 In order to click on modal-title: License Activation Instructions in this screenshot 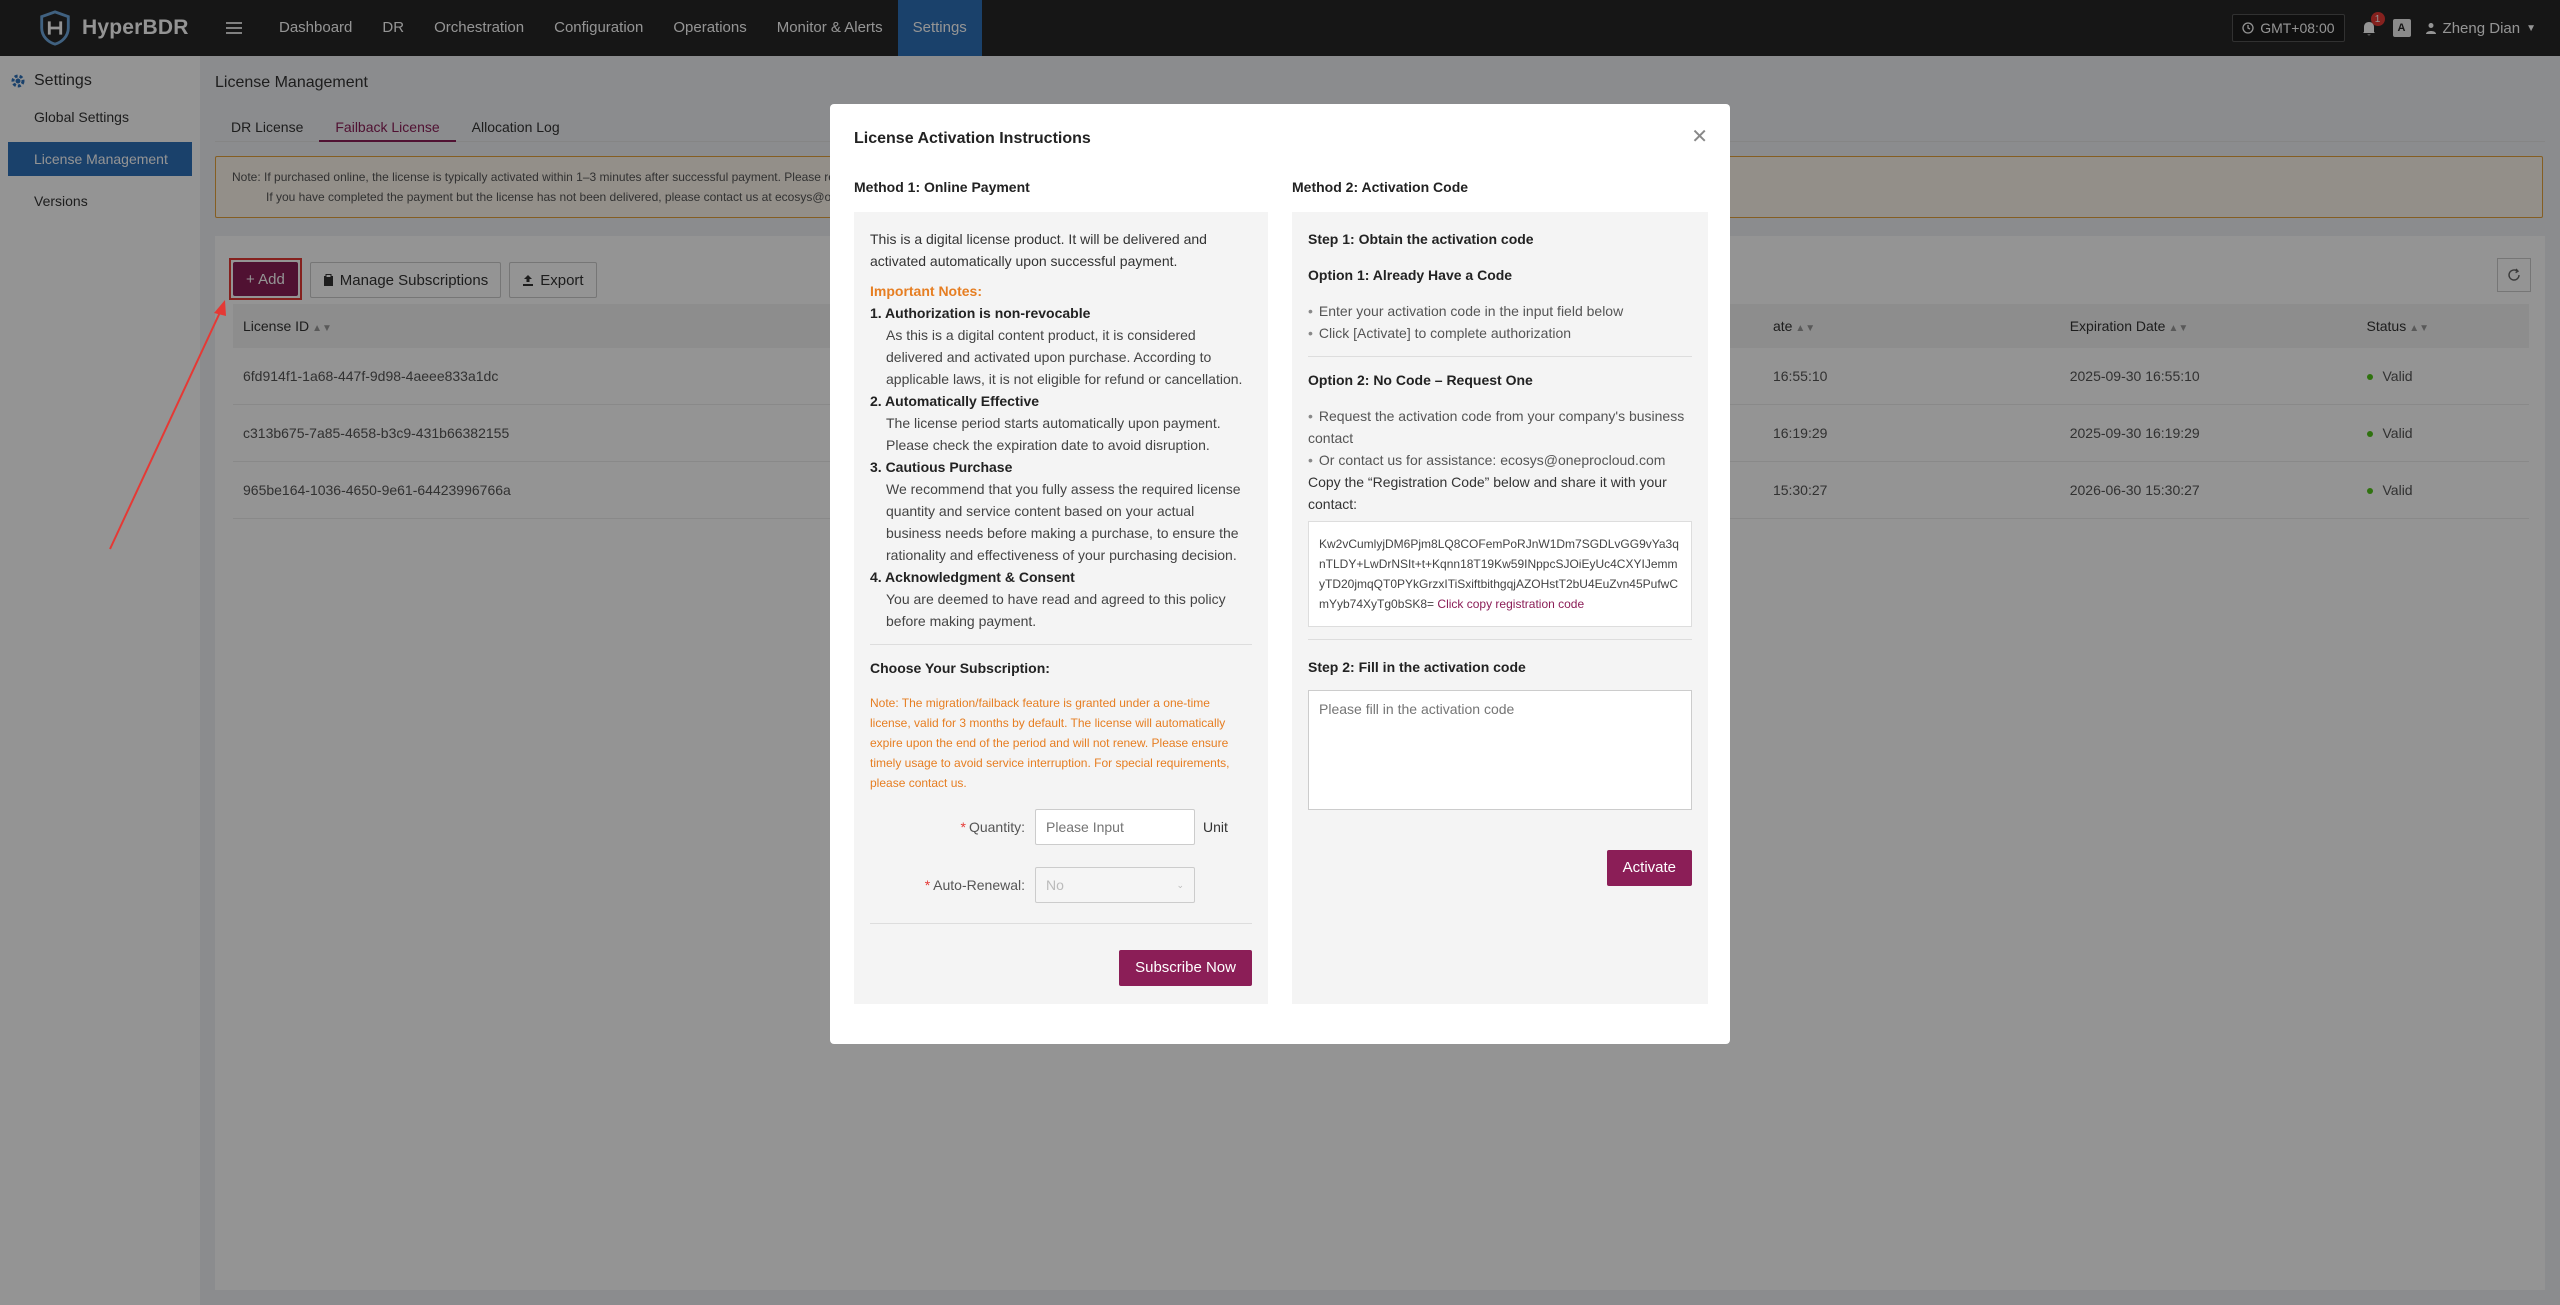, I will do `click(972, 138)`.